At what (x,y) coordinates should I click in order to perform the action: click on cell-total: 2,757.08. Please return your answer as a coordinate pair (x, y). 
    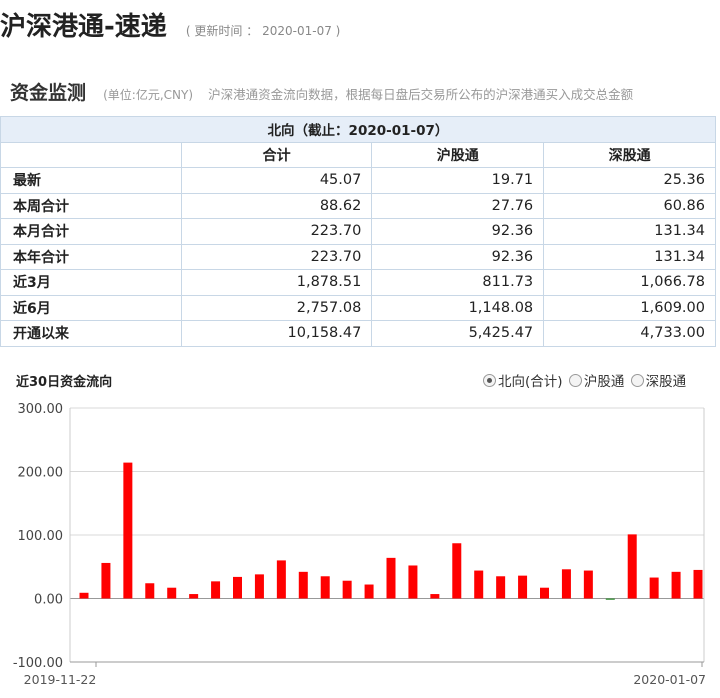
    Looking at the image, I should click on (276, 307).